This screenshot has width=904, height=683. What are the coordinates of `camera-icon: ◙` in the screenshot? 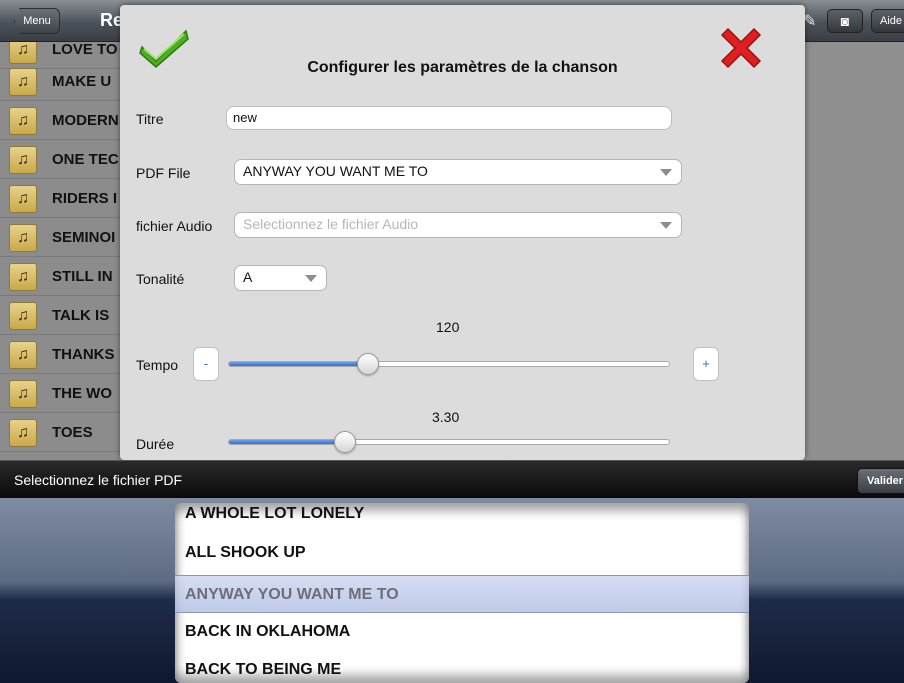 It's located at (845, 21).